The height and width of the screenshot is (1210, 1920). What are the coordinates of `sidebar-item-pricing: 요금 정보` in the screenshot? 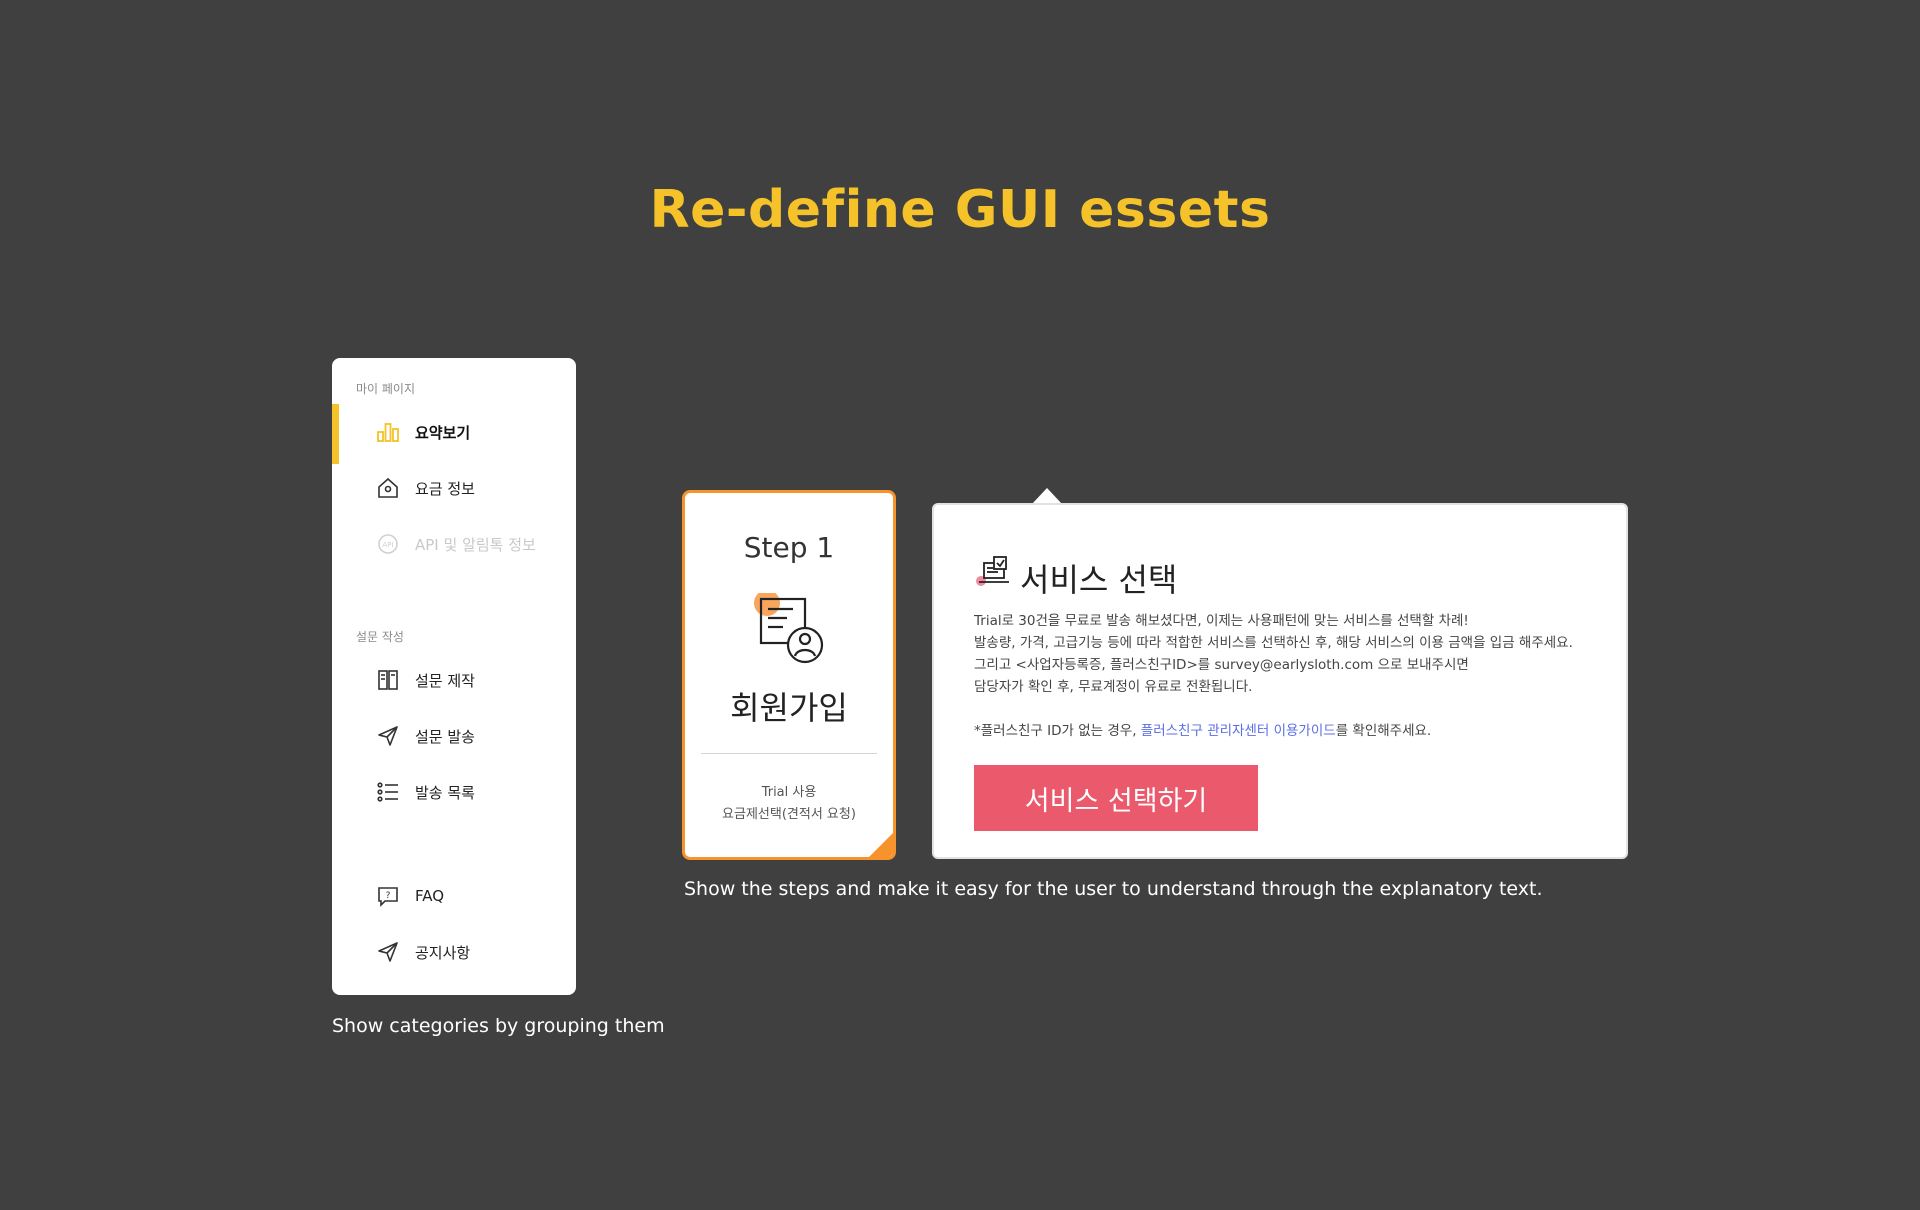 It's located at (454, 488).